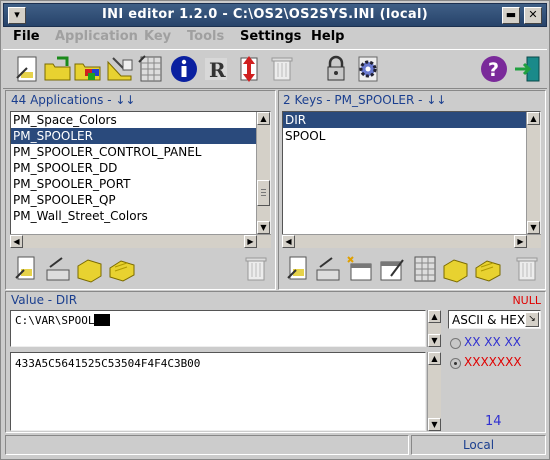 The image size is (550, 460). What do you see at coordinates (205, 36) in the screenshot?
I see `menu-tools: Tools` at bounding box center [205, 36].